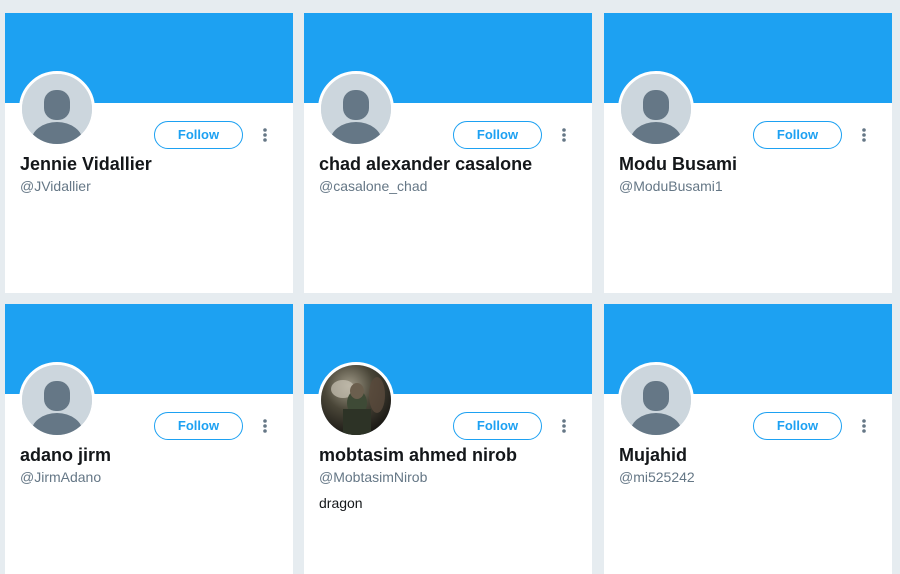  Describe the element at coordinates (373, 186) in the screenshot. I see `user-handle: @casalone_chad` at that location.